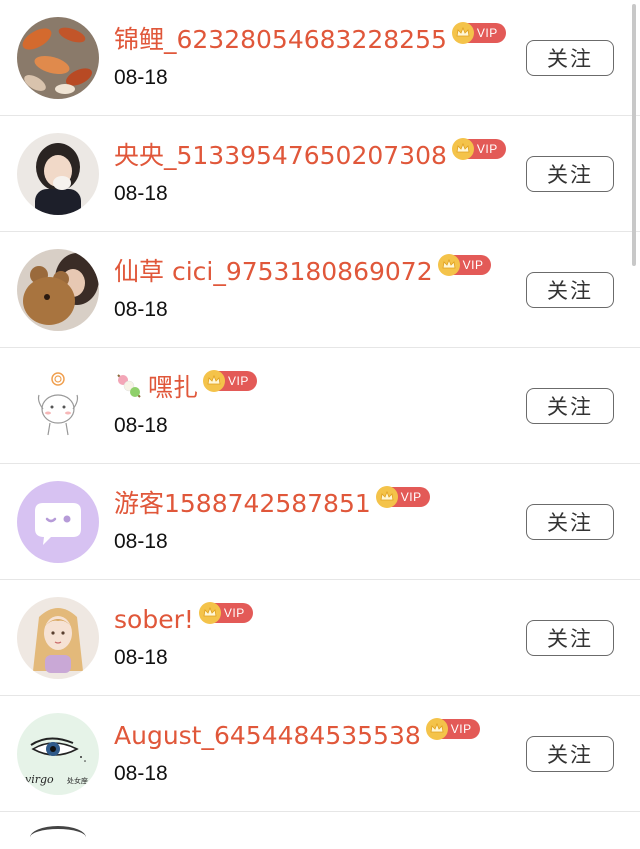 Image resolution: width=640 pixels, height=849 pixels. What do you see at coordinates (280, 156) in the screenshot?
I see `username: 央央_51339547650207308` at bounding box center [280, 156].